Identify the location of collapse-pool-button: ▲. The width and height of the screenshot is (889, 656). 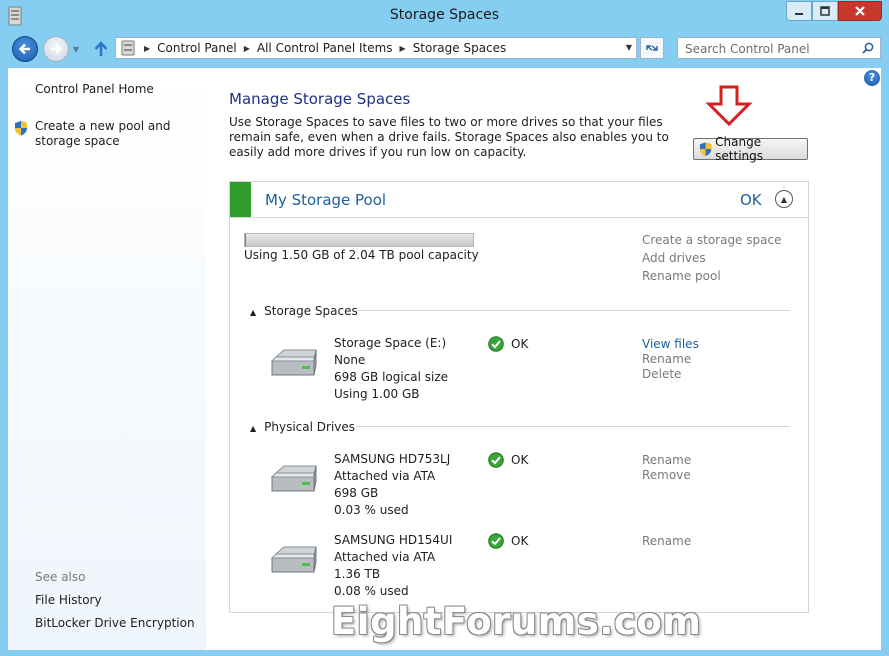
(784, 199).